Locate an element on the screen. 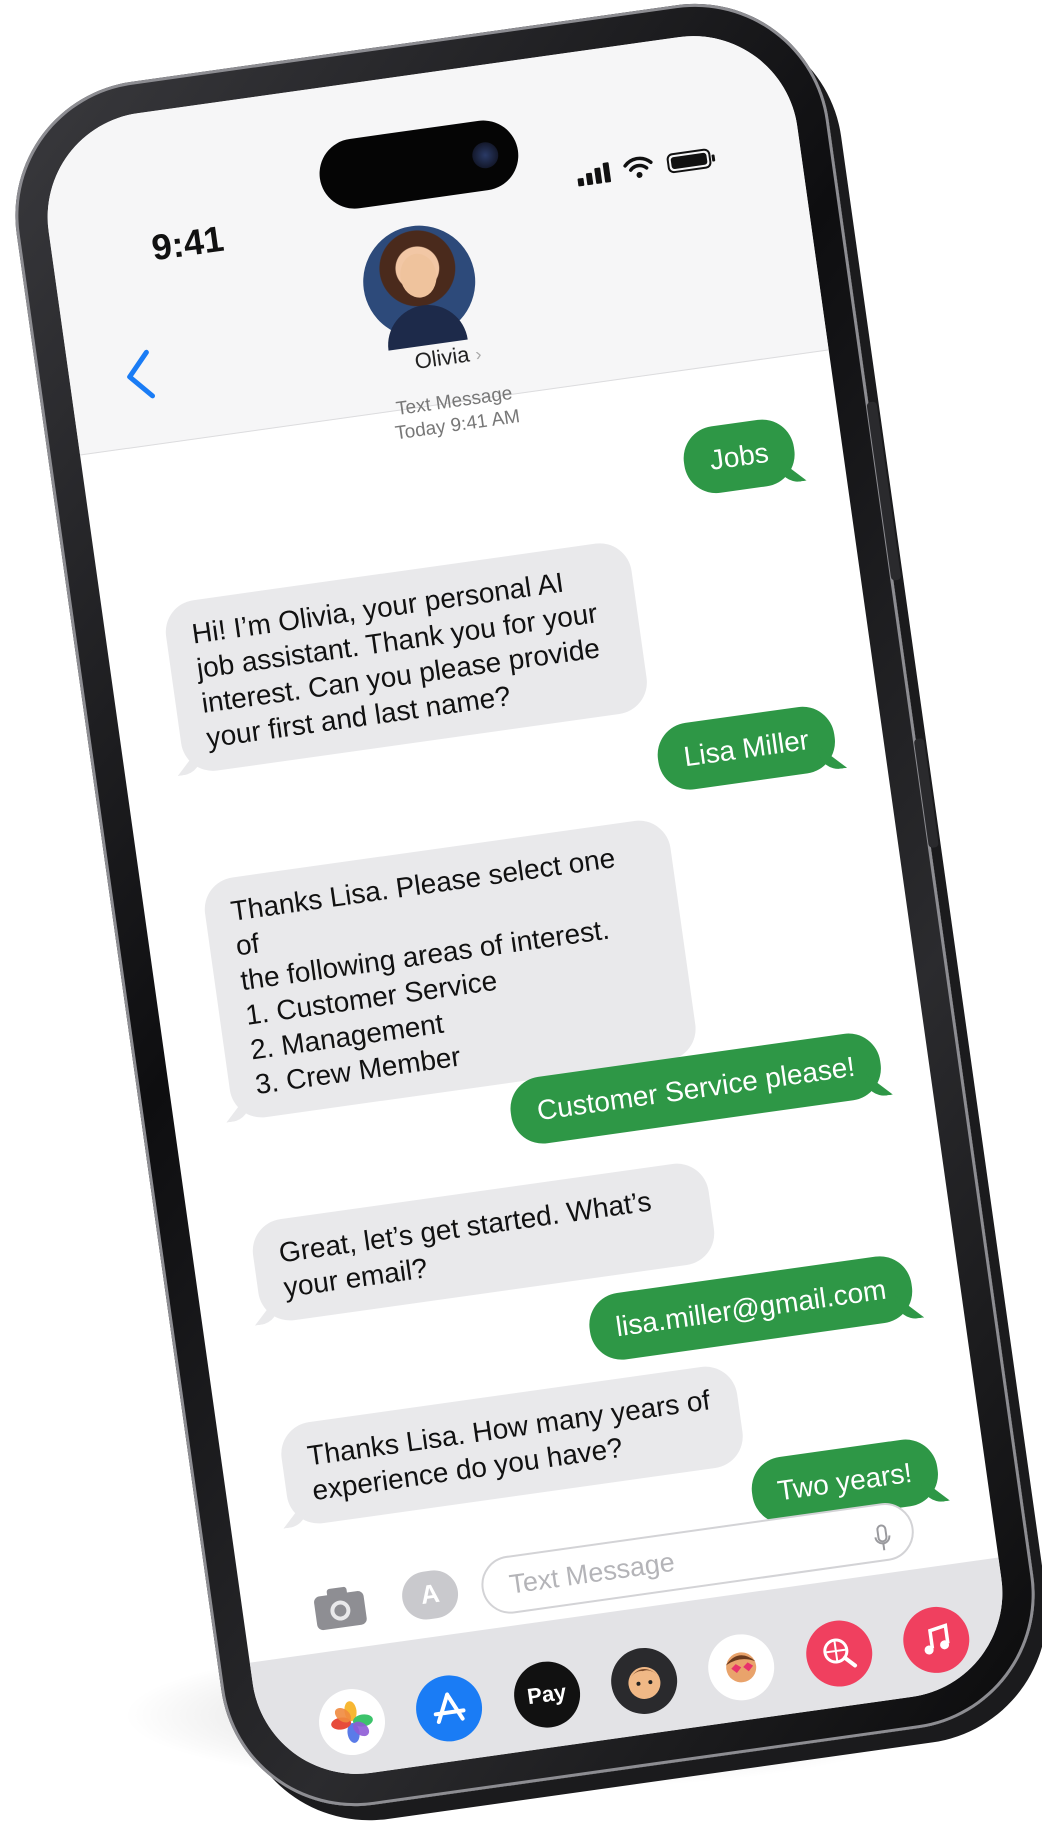  apple-pay-icon: Pay is located at coordinates (547, 1694).